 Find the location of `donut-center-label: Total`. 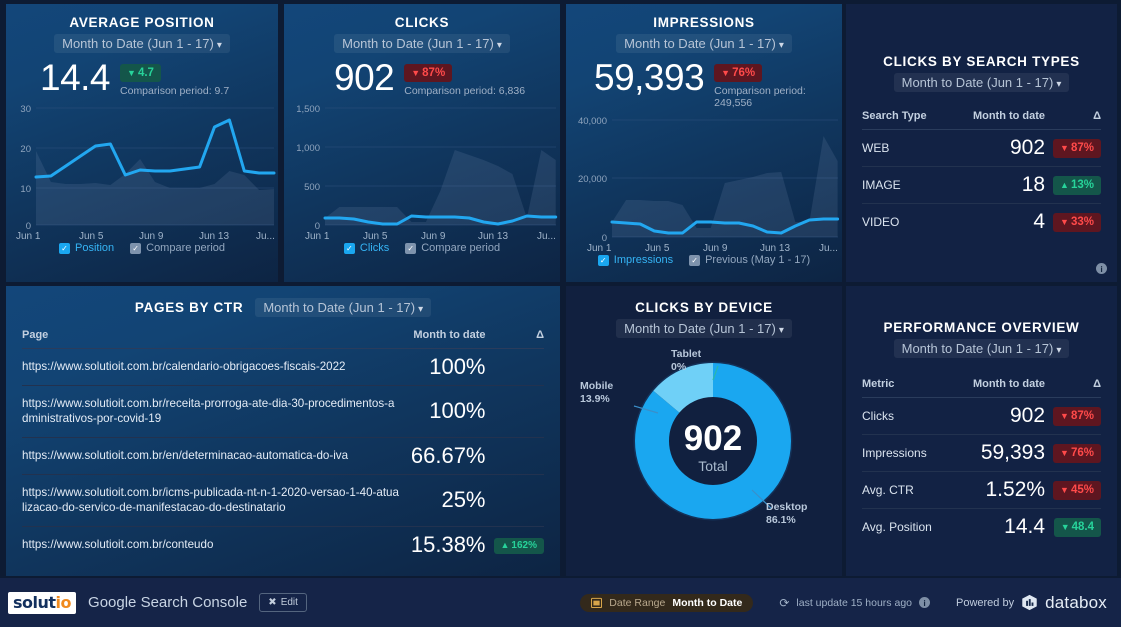

donut-center-label: Total is located at coordinates (713, 466).